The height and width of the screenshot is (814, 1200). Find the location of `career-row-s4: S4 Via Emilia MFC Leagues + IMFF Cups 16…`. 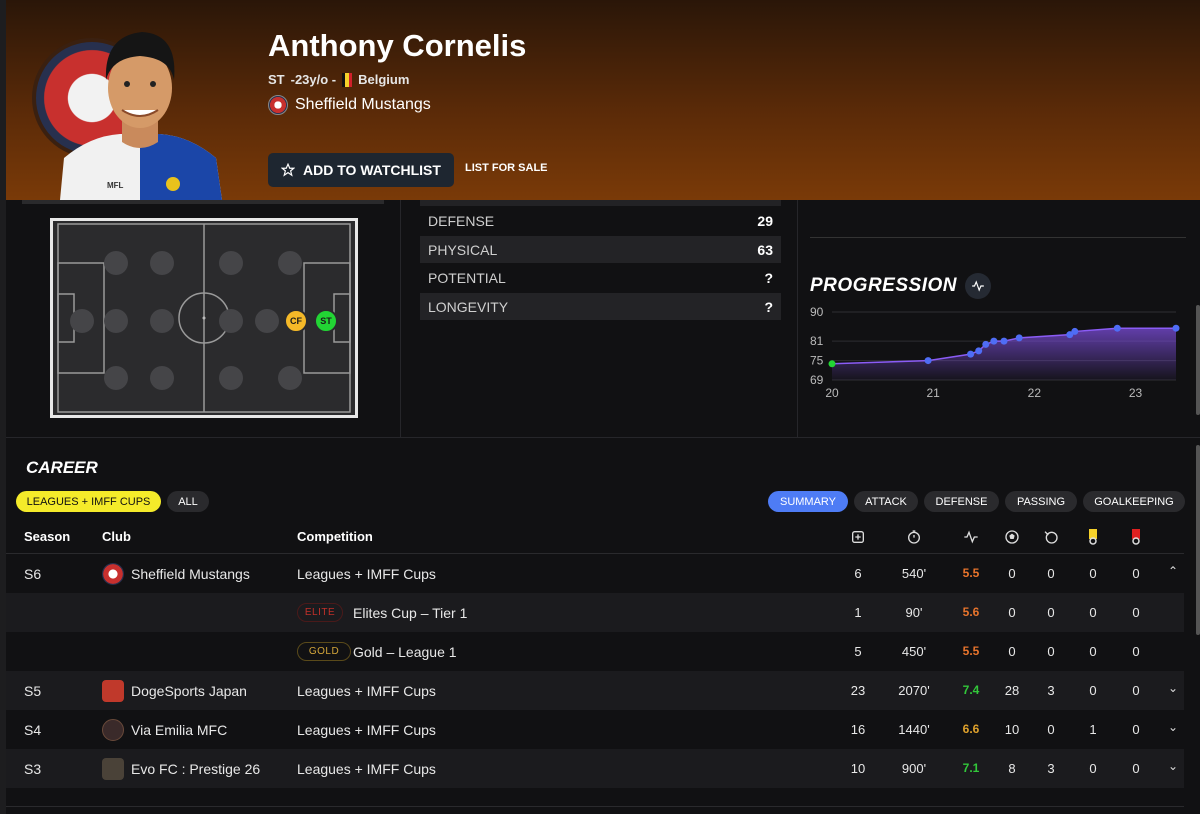

career-row-s4: S4 Via Emilia MFC Leagues + IMFF Cups 16… is located at coordinates (595, 729).